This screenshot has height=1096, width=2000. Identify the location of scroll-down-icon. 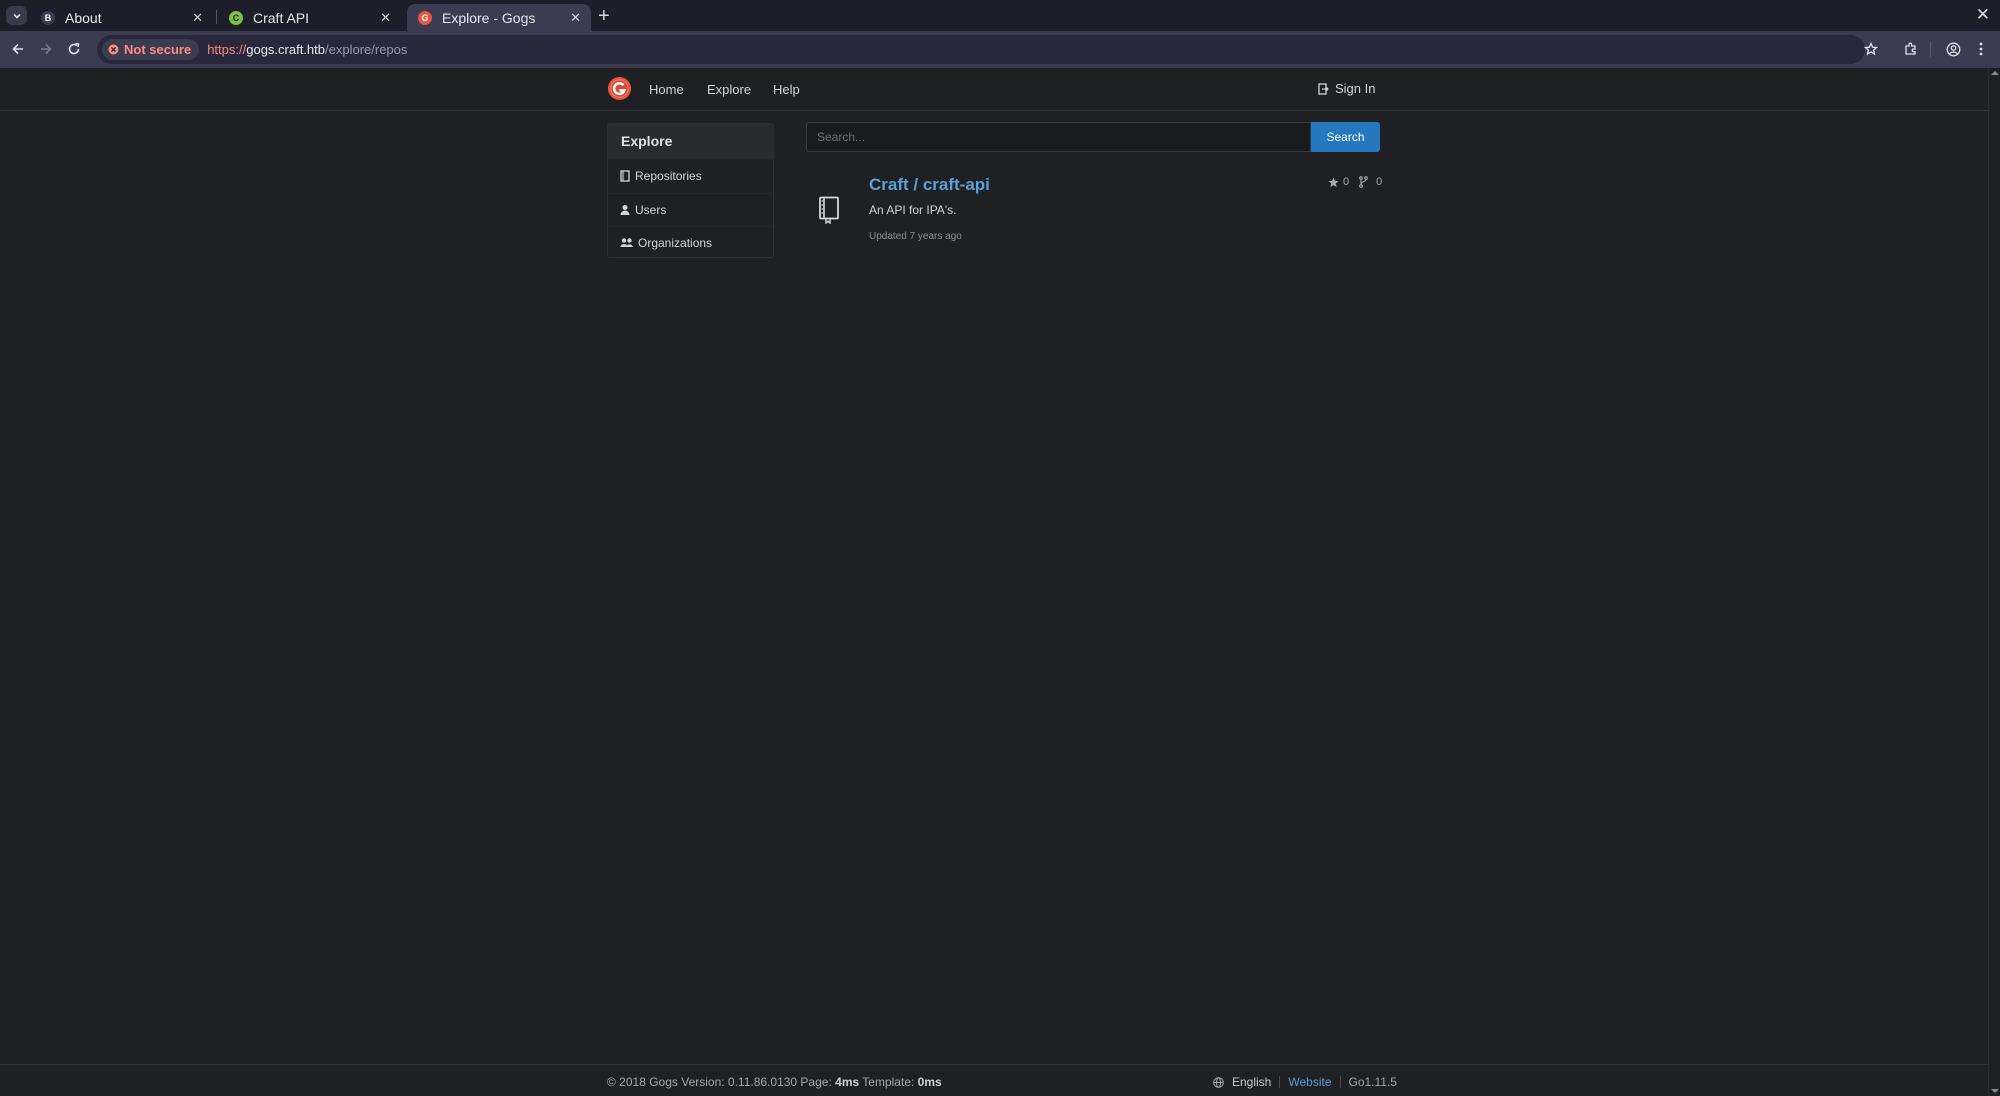
(1995, 1091).